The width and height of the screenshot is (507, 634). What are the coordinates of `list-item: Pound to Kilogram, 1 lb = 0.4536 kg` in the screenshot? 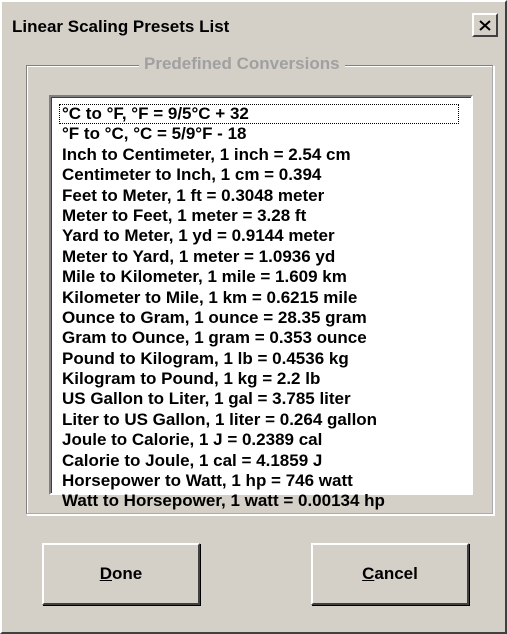 It's located at (259, 359).